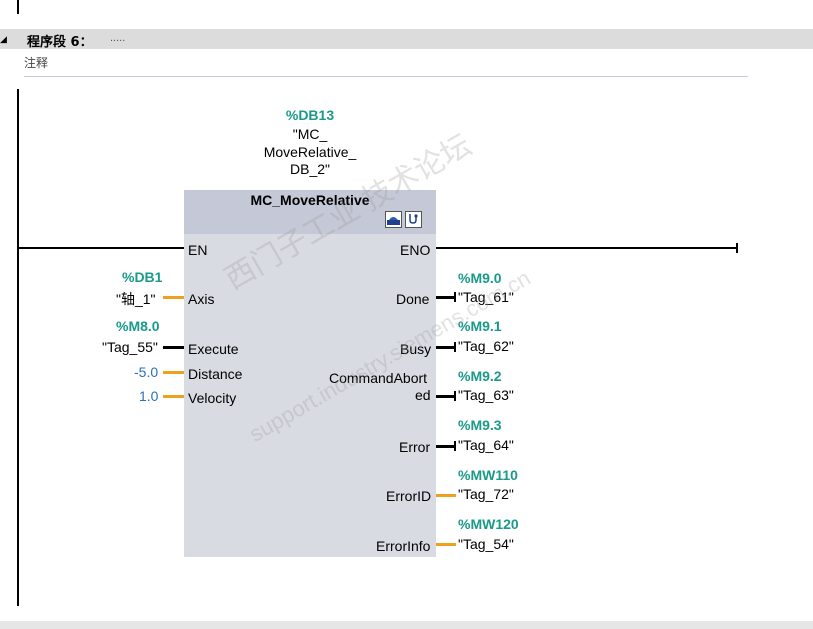 The height and width of the screenshot is (629, 813). Describe the element at coordinates (446, 347) in the screenshot. I see `busy-wire` at that location.